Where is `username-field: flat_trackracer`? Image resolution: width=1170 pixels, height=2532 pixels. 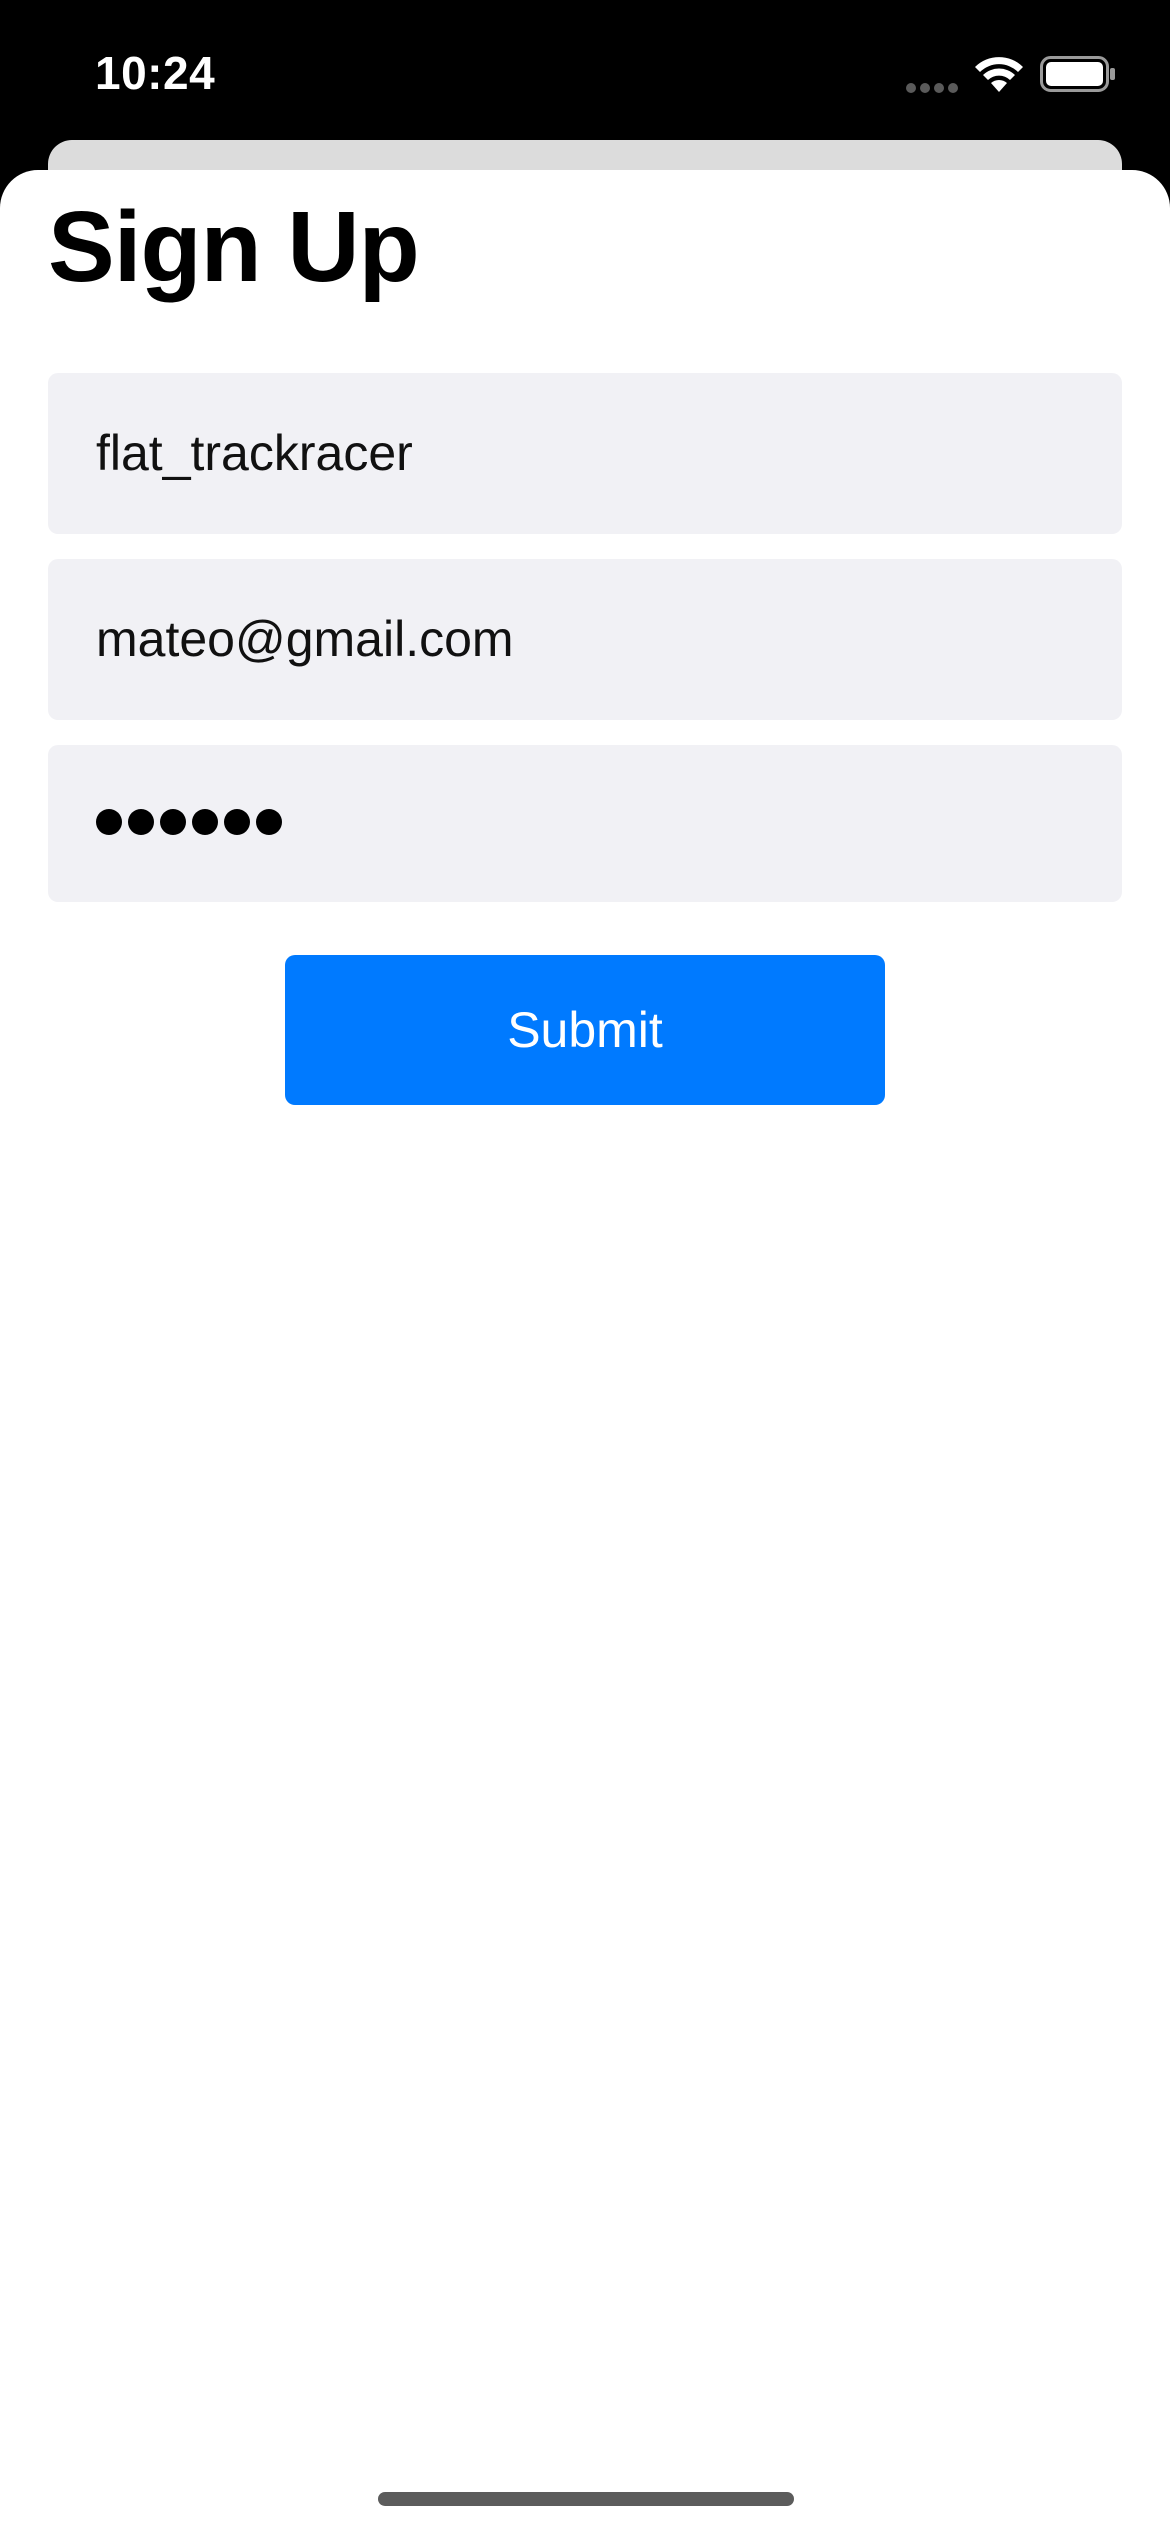
username-field: flat_trackracer is located at coordinates (585, 453).